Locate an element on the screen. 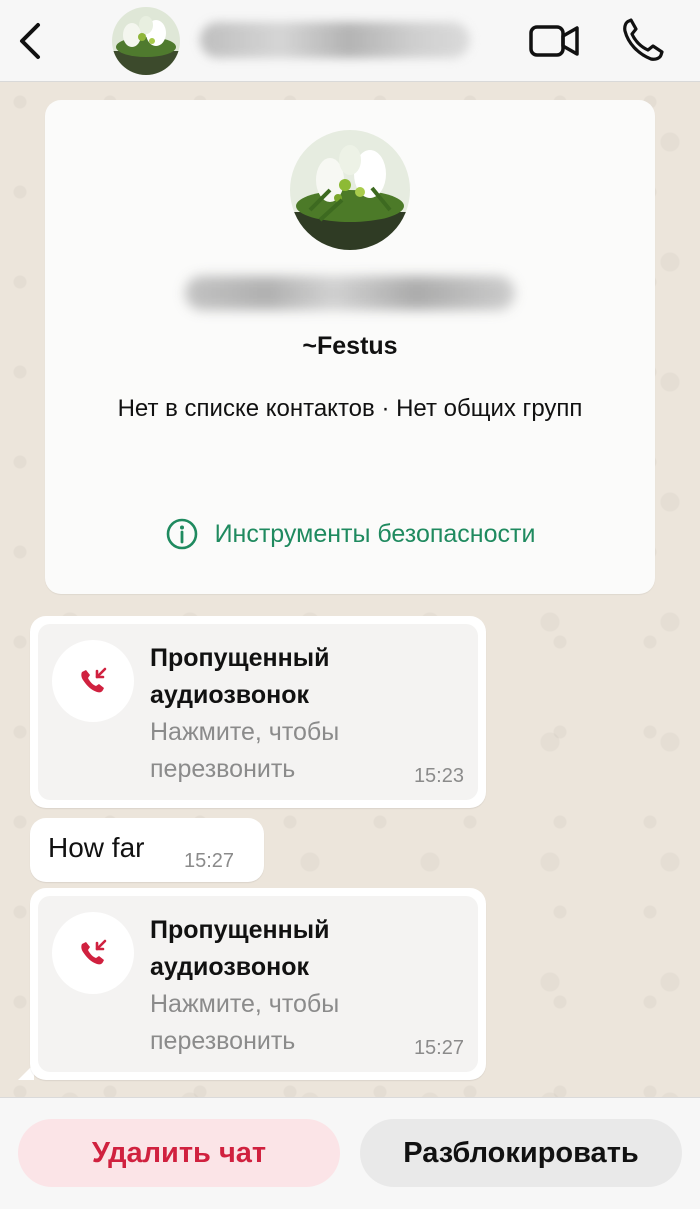  phone-icon is located at coordinates (643, 39).